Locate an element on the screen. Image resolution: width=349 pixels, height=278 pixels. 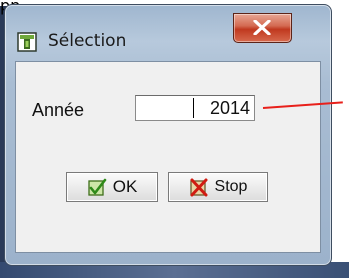
ok-label: OK is located at coordinates (125, 186).